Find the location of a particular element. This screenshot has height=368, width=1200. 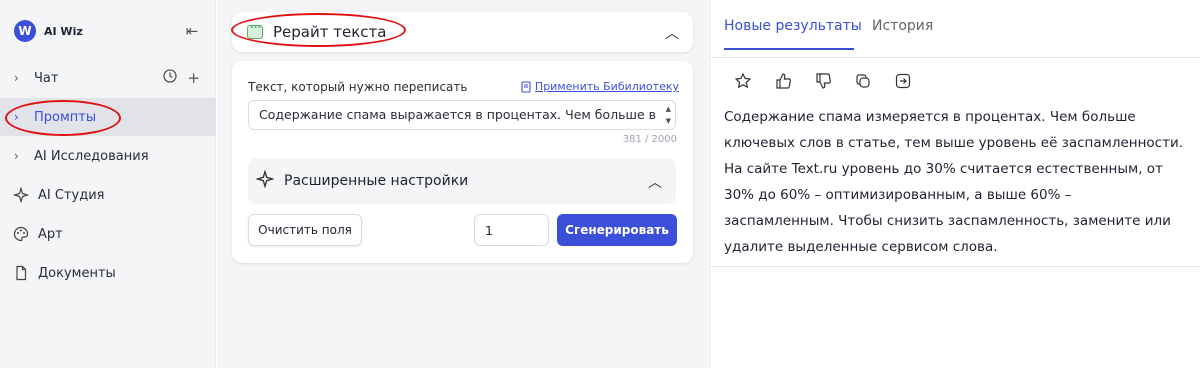

sidebar-item-art: Арт is located at coordinates (108, 234).